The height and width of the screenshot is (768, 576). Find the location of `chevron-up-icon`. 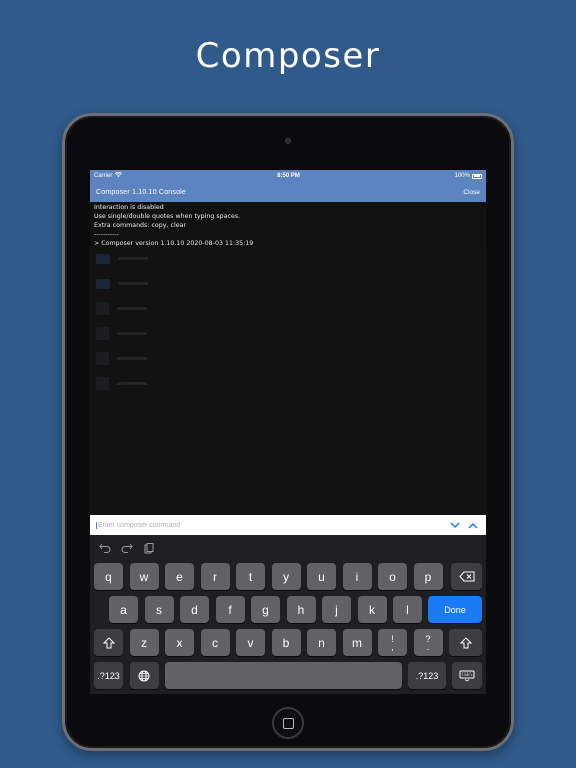

chevron-up-icon is located at coordinates (473, 525).